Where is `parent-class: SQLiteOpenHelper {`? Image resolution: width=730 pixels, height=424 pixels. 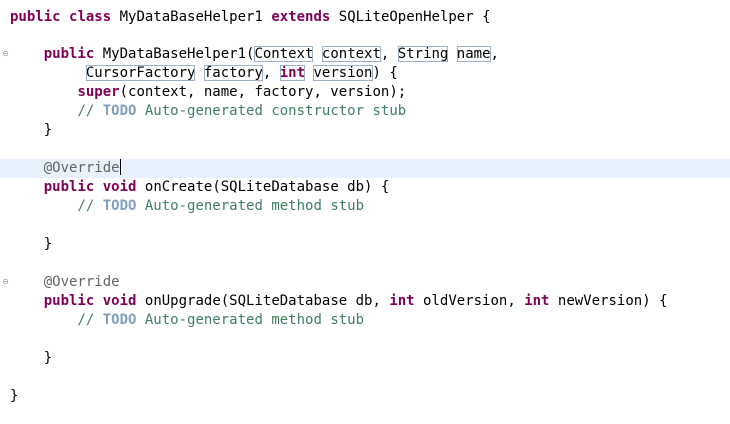 parent-class: SQLiteOpenHelper { is located at coordinates (414, 17).